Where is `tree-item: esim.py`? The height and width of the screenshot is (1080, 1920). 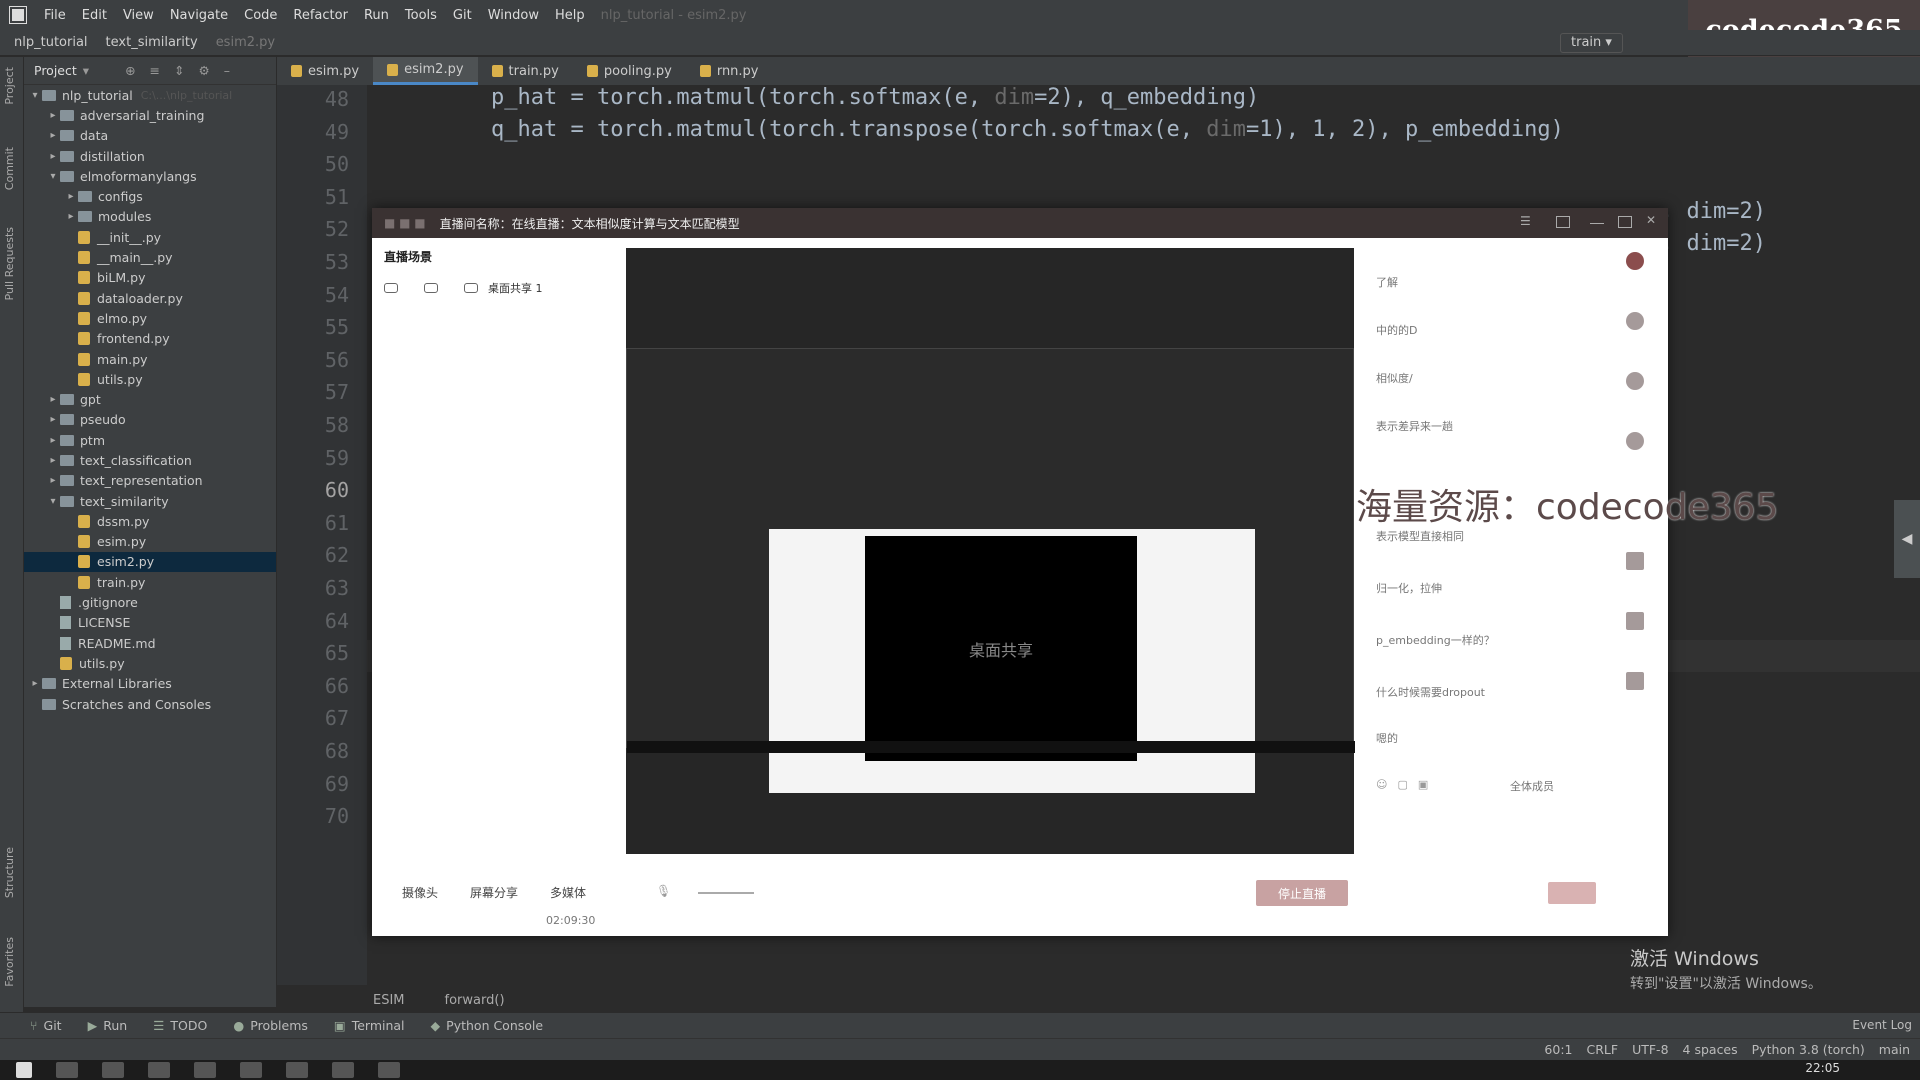
tree-item: esim.py is located at coordinates (150, 542).